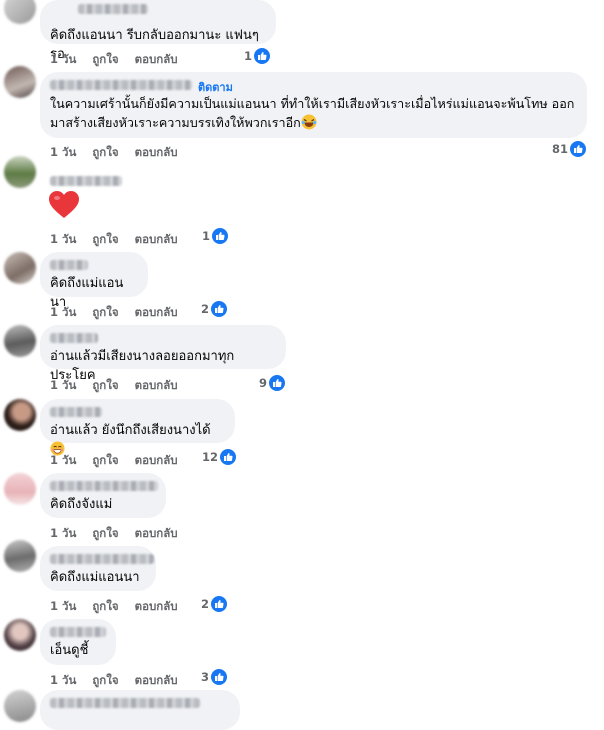 The width and height of the screenshot is (604, 730). I want to click on reaction-count: 3, so click(214, 677).